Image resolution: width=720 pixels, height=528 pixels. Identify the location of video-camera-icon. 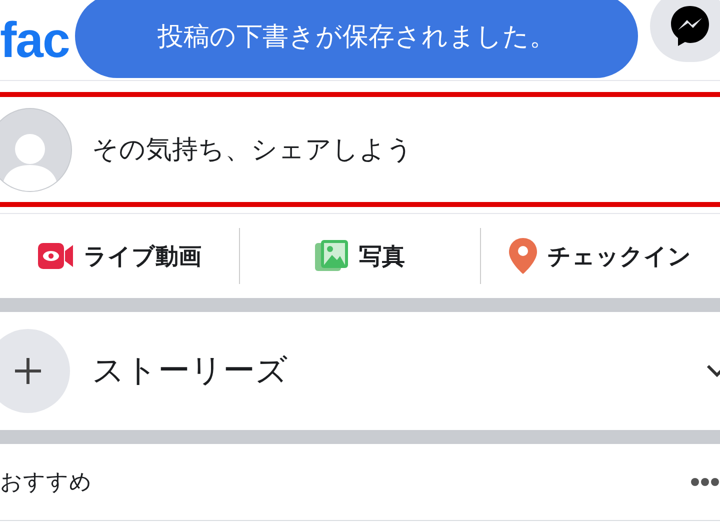
(56, 256).